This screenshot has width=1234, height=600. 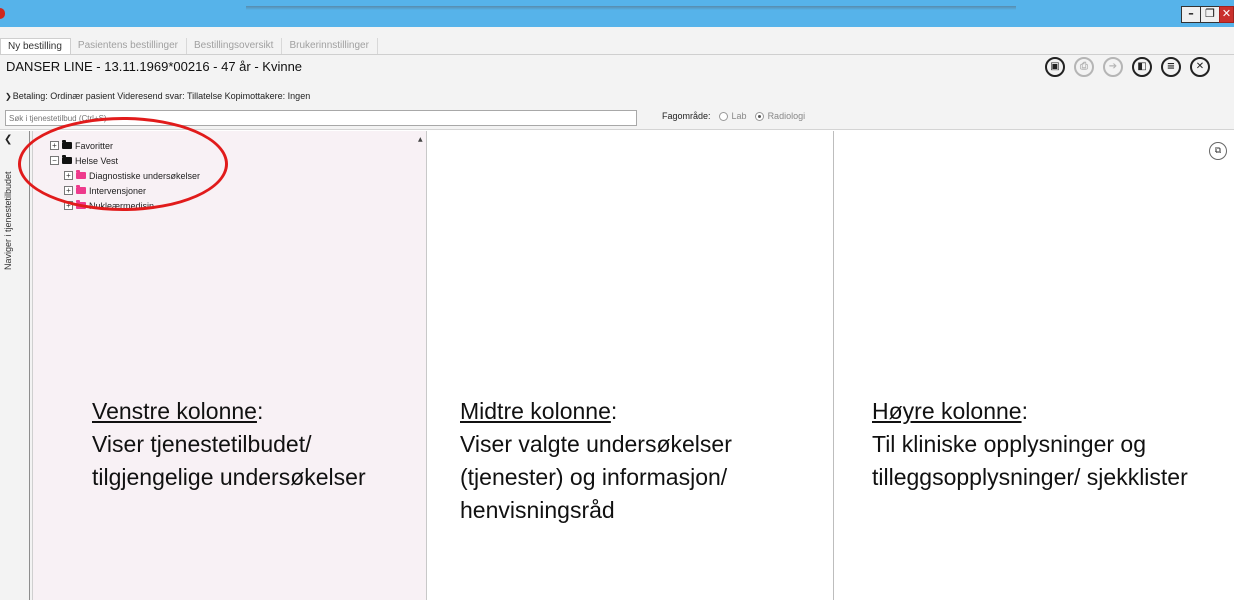 What do you see at coordinates (145, 175) in the screenshot?
I see `tree-node-label: Diagnostiske undersøkelser` at bounding box center [145, 175].